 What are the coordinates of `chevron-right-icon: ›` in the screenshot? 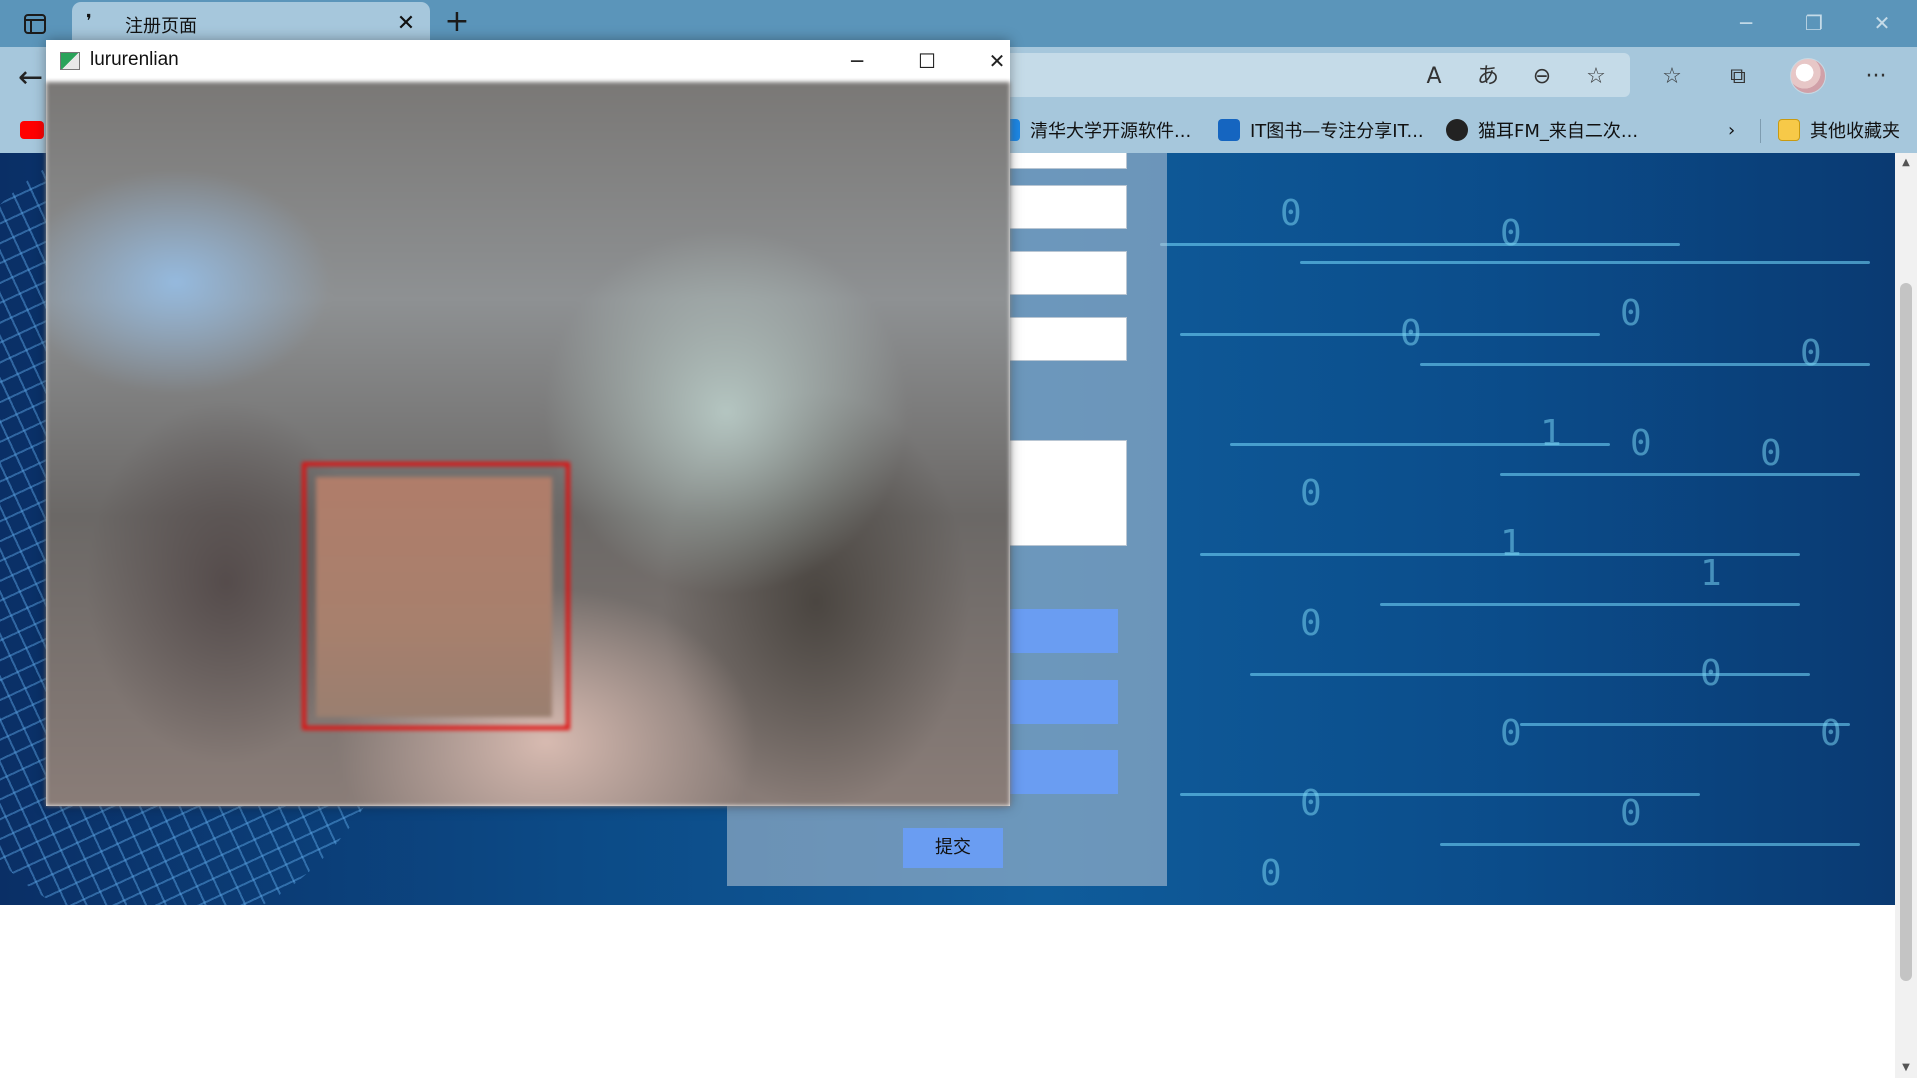 It's located at (1731, 130).